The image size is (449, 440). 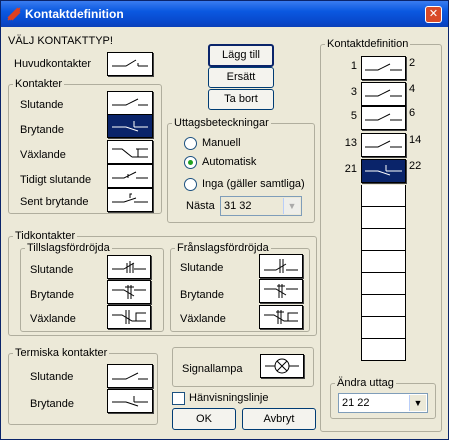 What do you see at coordinates (190, 143) in the screenshot?
I see `radio-manuell` at bounding box center [190, 143].